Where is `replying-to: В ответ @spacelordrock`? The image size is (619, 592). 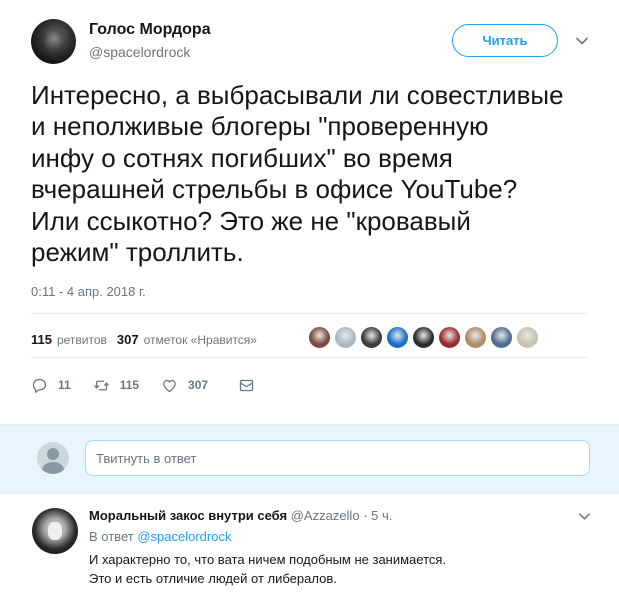 replying-to: В ответ @spacelordrock is located at coordinates (160, 536).